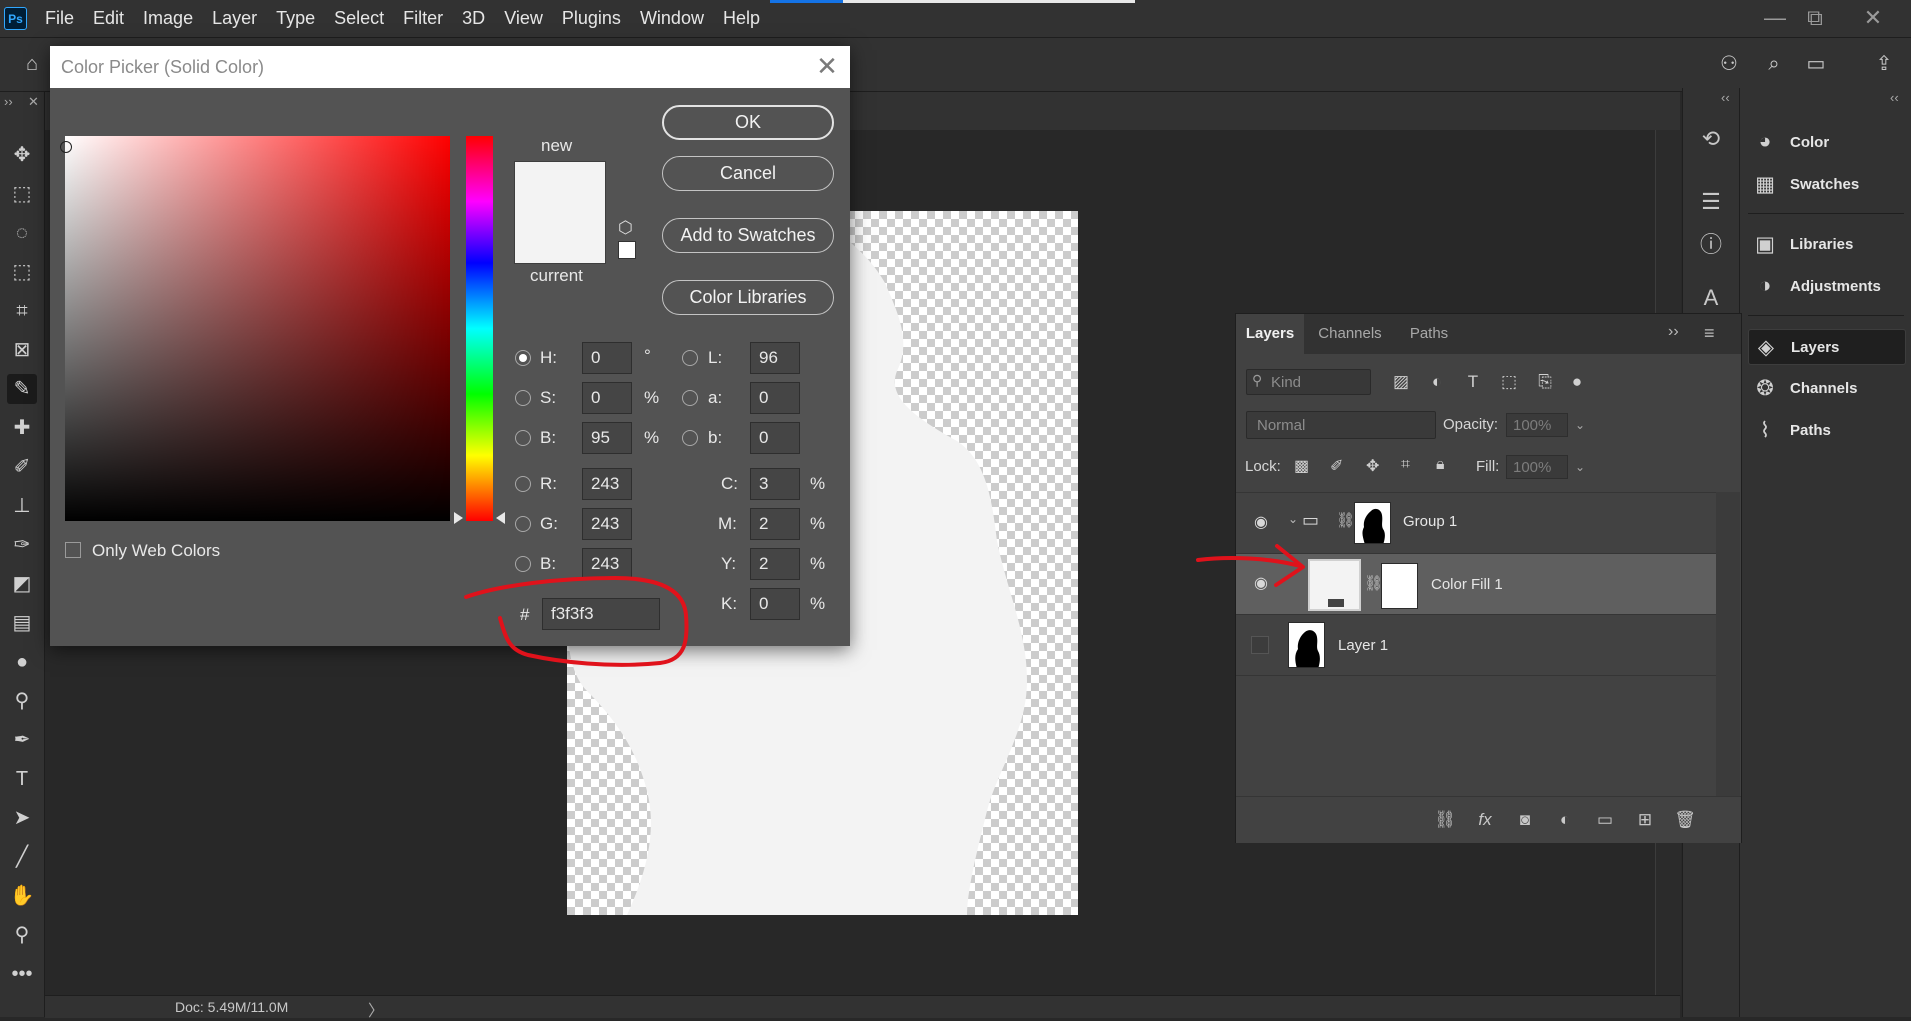  Describe the element at coordinates (1336, 466) in the screenshot. I see `lock-pixels-icon: ✐` at that location.